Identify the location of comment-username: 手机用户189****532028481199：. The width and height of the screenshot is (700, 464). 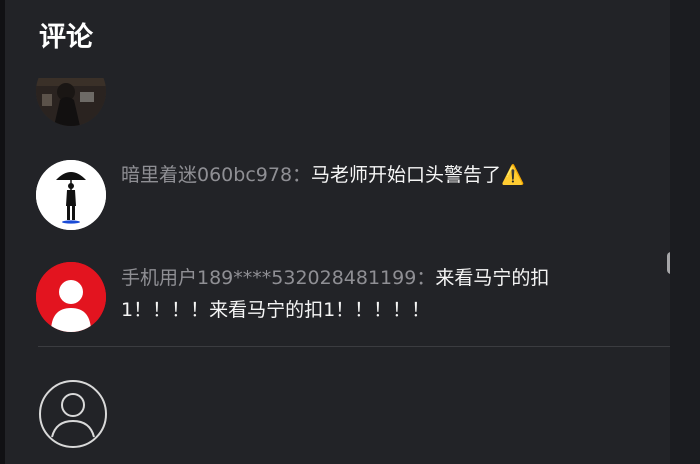
(278, 278).